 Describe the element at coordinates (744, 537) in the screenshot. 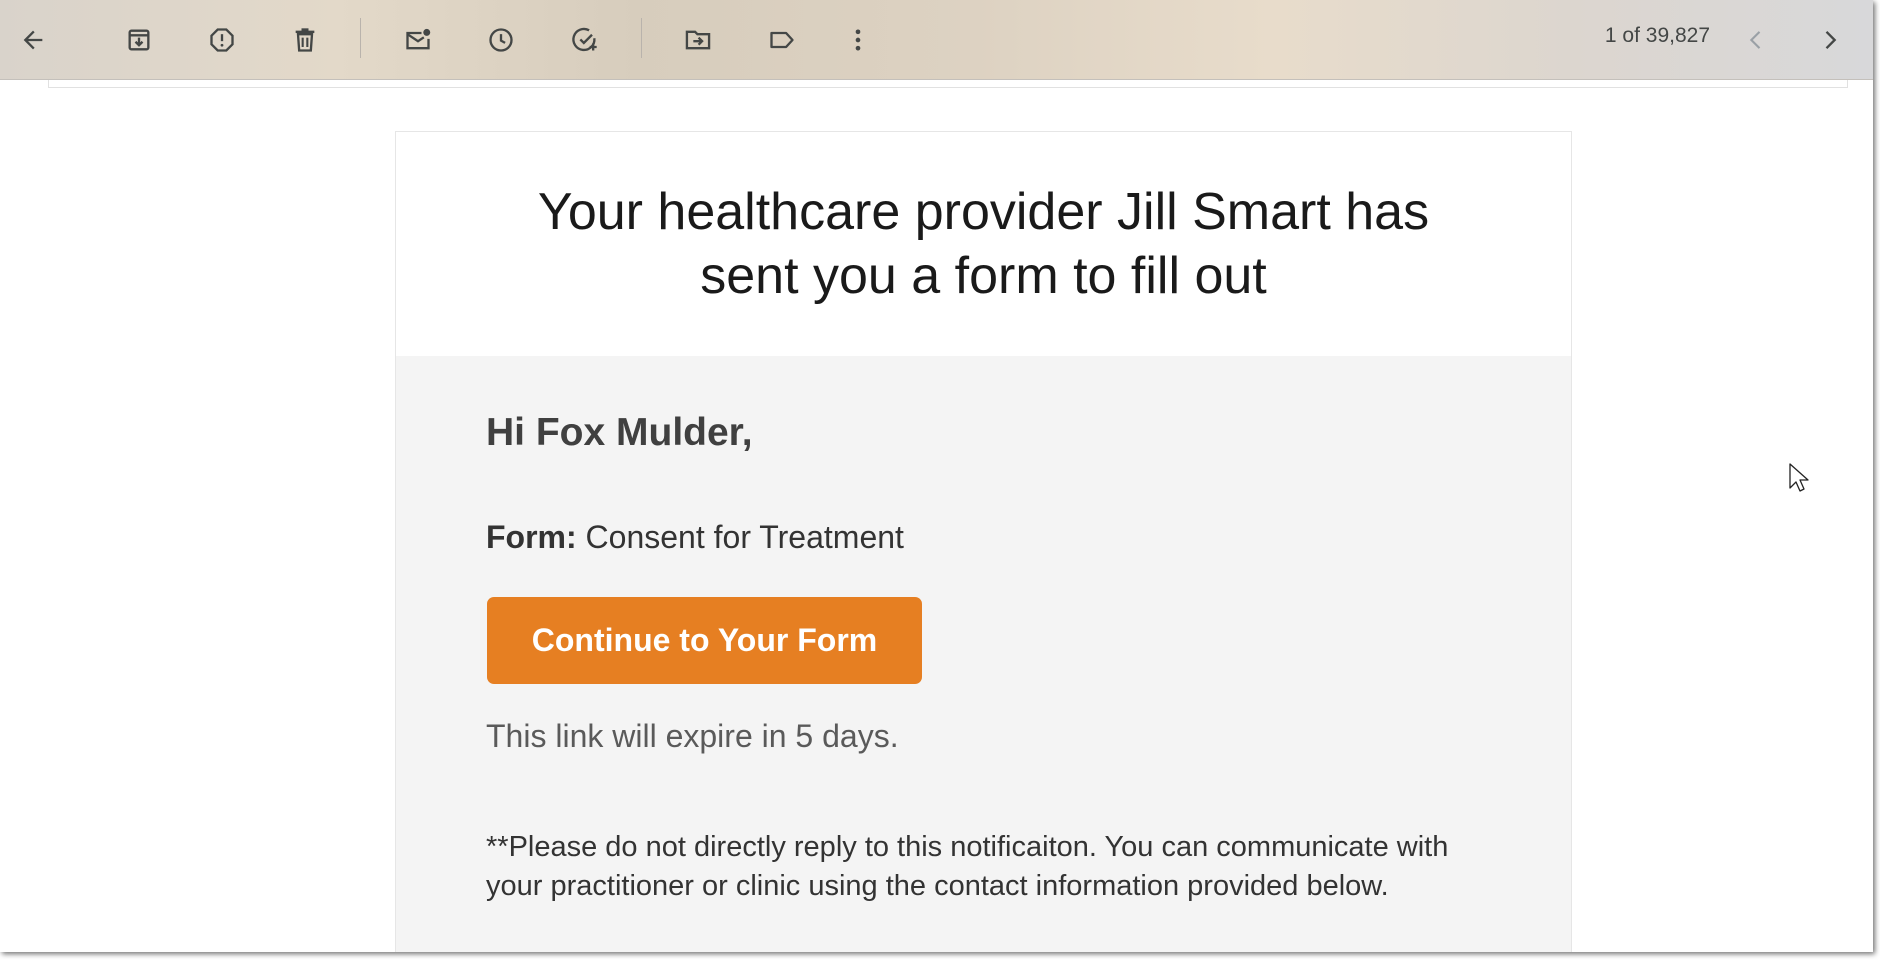

I see `form-name: Consent for Treatment` at that location.